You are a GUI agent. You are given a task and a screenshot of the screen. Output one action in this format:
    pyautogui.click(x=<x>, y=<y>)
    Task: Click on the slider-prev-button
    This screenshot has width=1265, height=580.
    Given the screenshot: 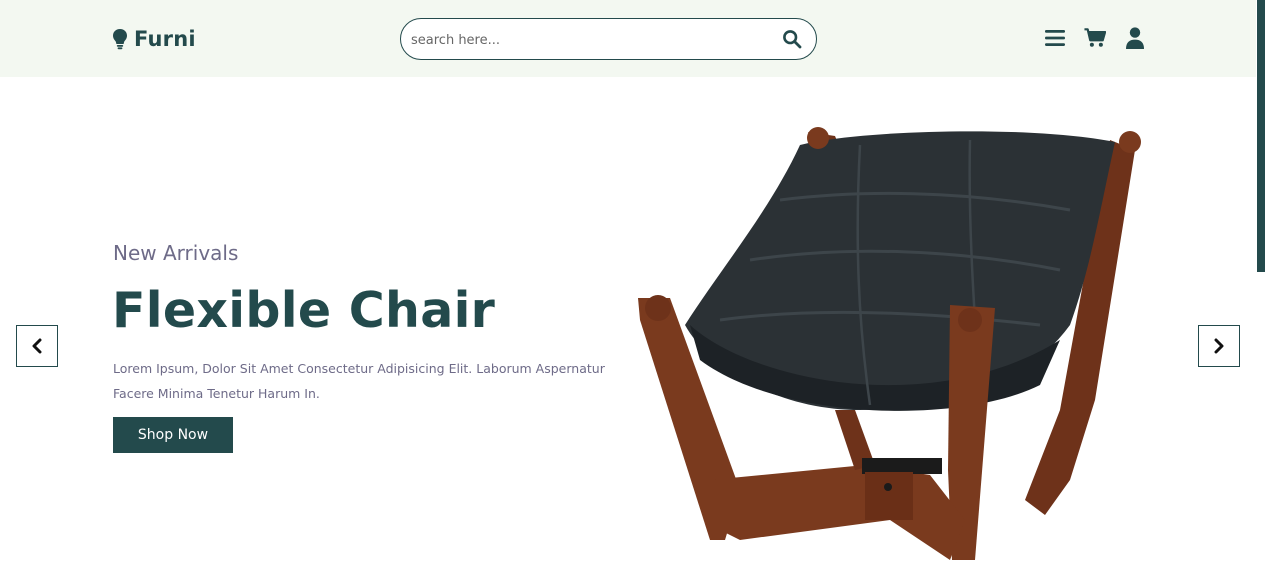 What is the action you would take?
    pyautogui.click(x=37, y=346)
    